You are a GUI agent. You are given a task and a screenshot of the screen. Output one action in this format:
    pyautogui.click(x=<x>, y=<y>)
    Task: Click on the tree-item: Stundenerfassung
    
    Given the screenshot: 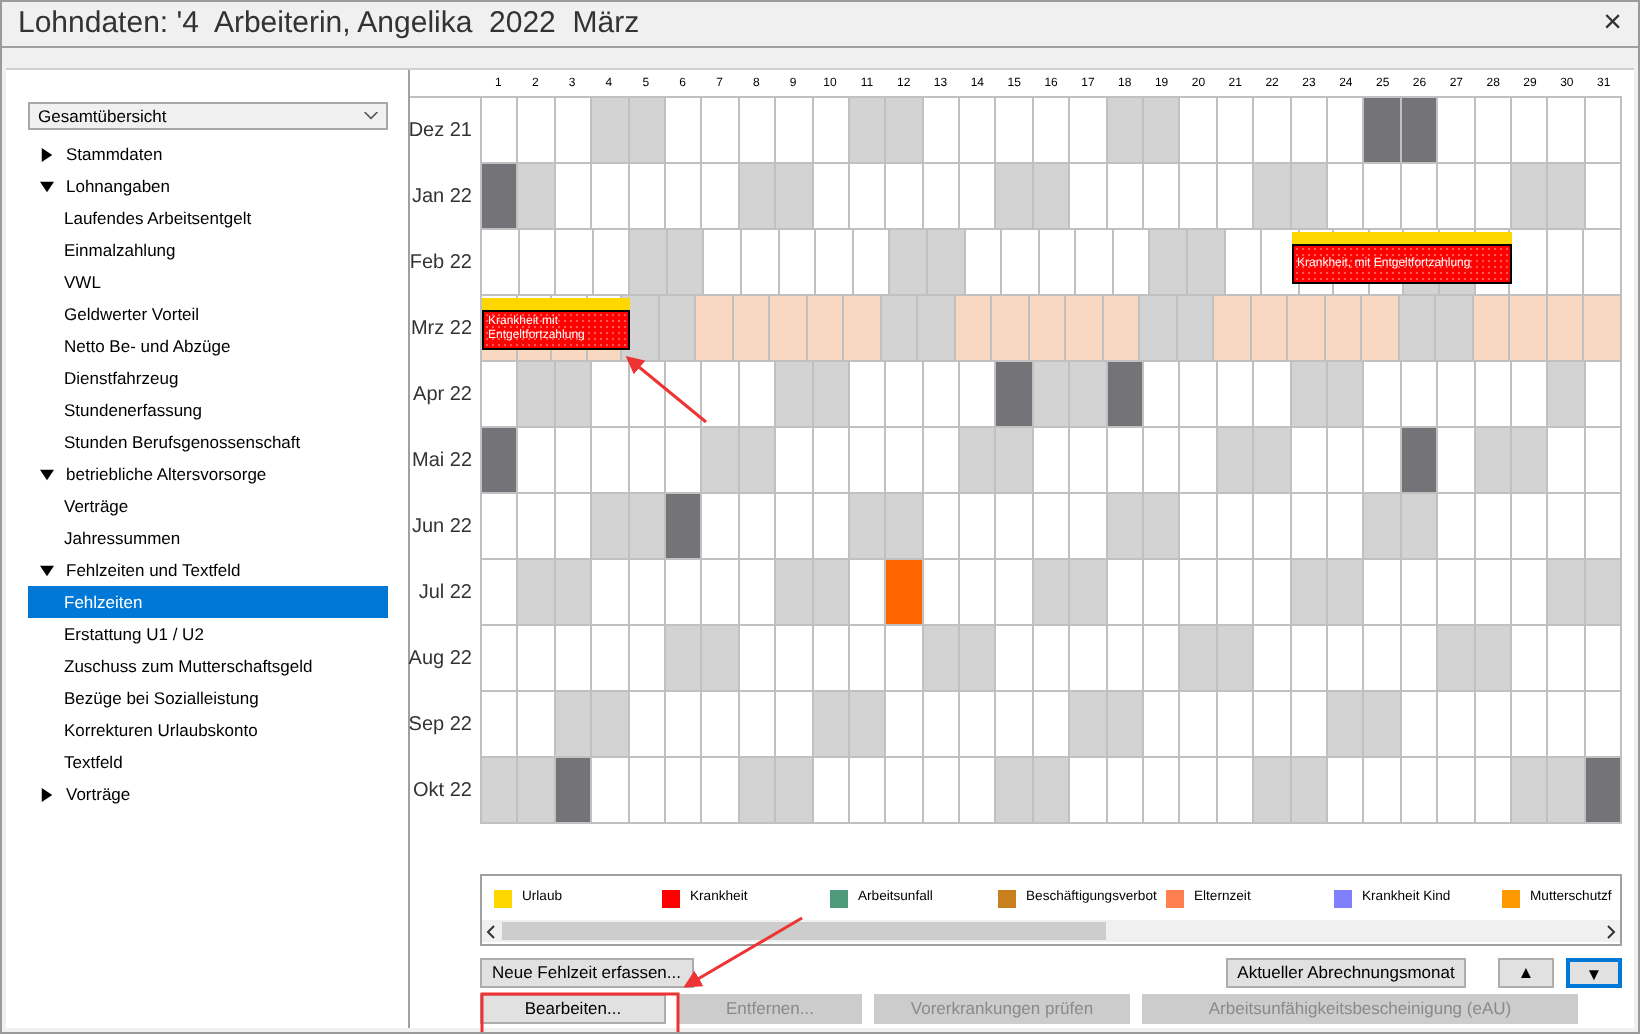 What is the action you would take?
    pyautogui.click(x=208, y=410)
    